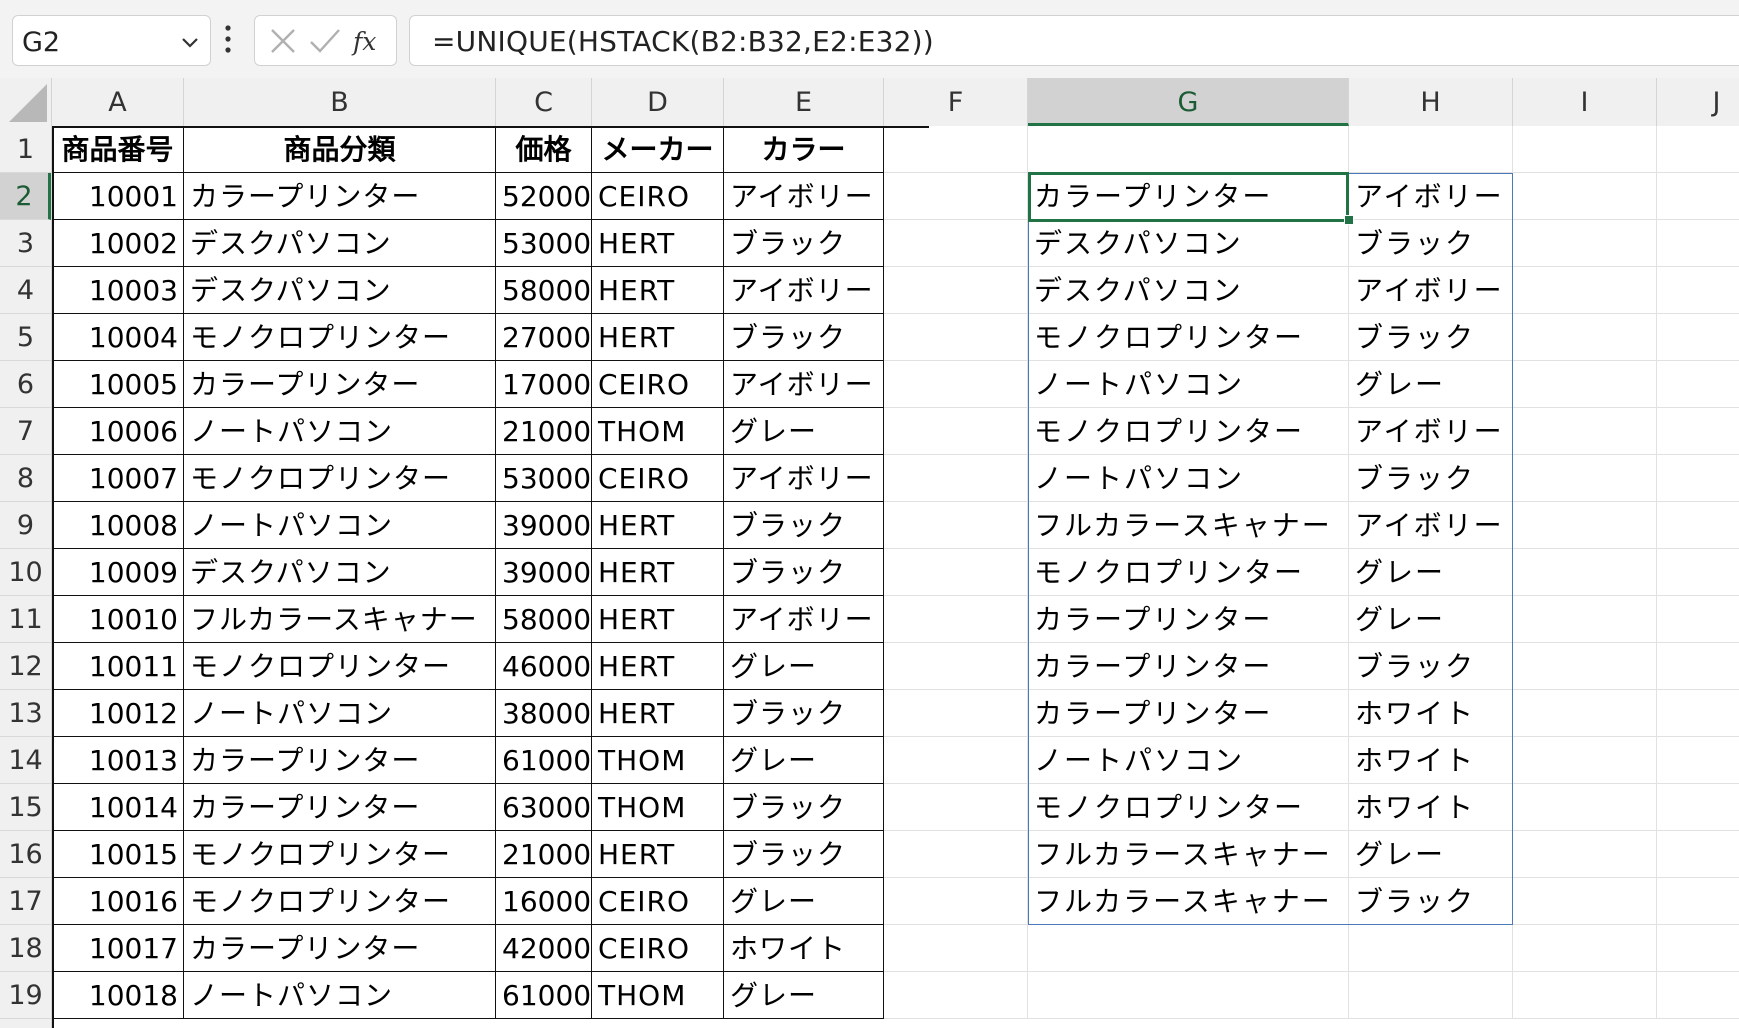  Describe the element at coordinates (340, 102) in the screenshot. I see `column-header-b: B` at that location.